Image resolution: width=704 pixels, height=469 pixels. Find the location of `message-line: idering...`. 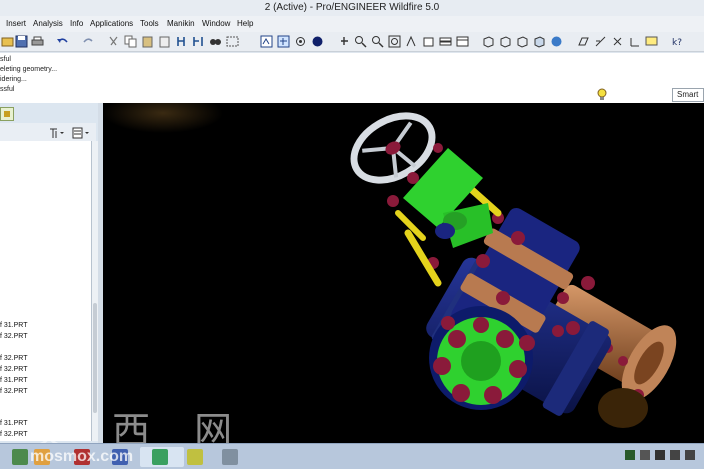

message-line: idering... is located at coordinates (13, 79).